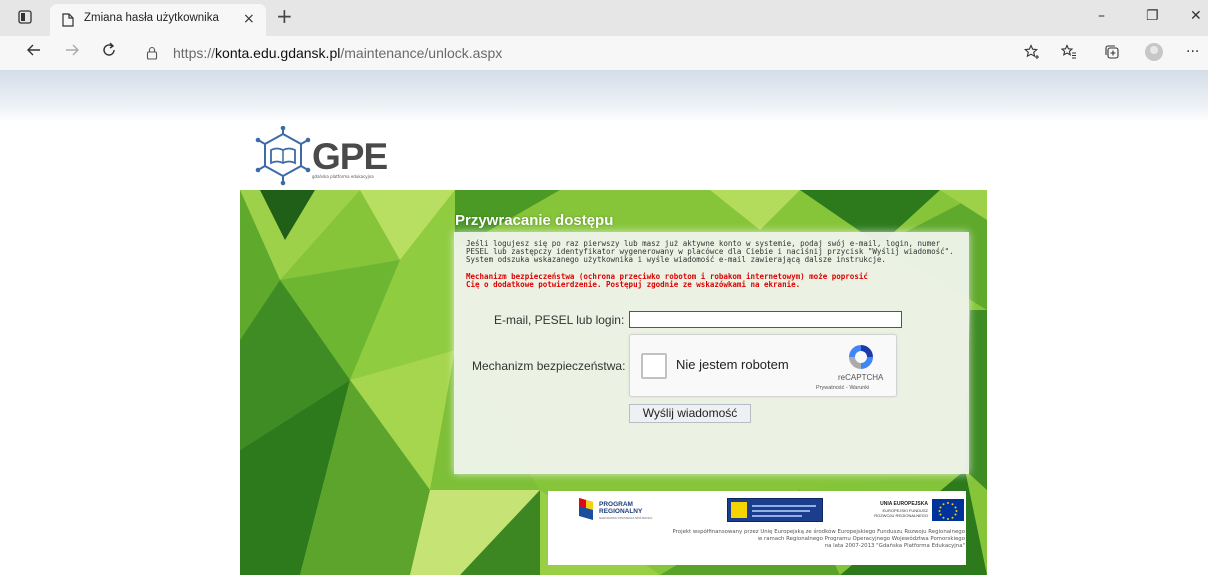 Image resolution: width=1208 pixels, height=575 pixels. What do you see at coordinates (948, 510) in the screenshot?
I see `eu-flag-icon` at bounding box center [948, 510].